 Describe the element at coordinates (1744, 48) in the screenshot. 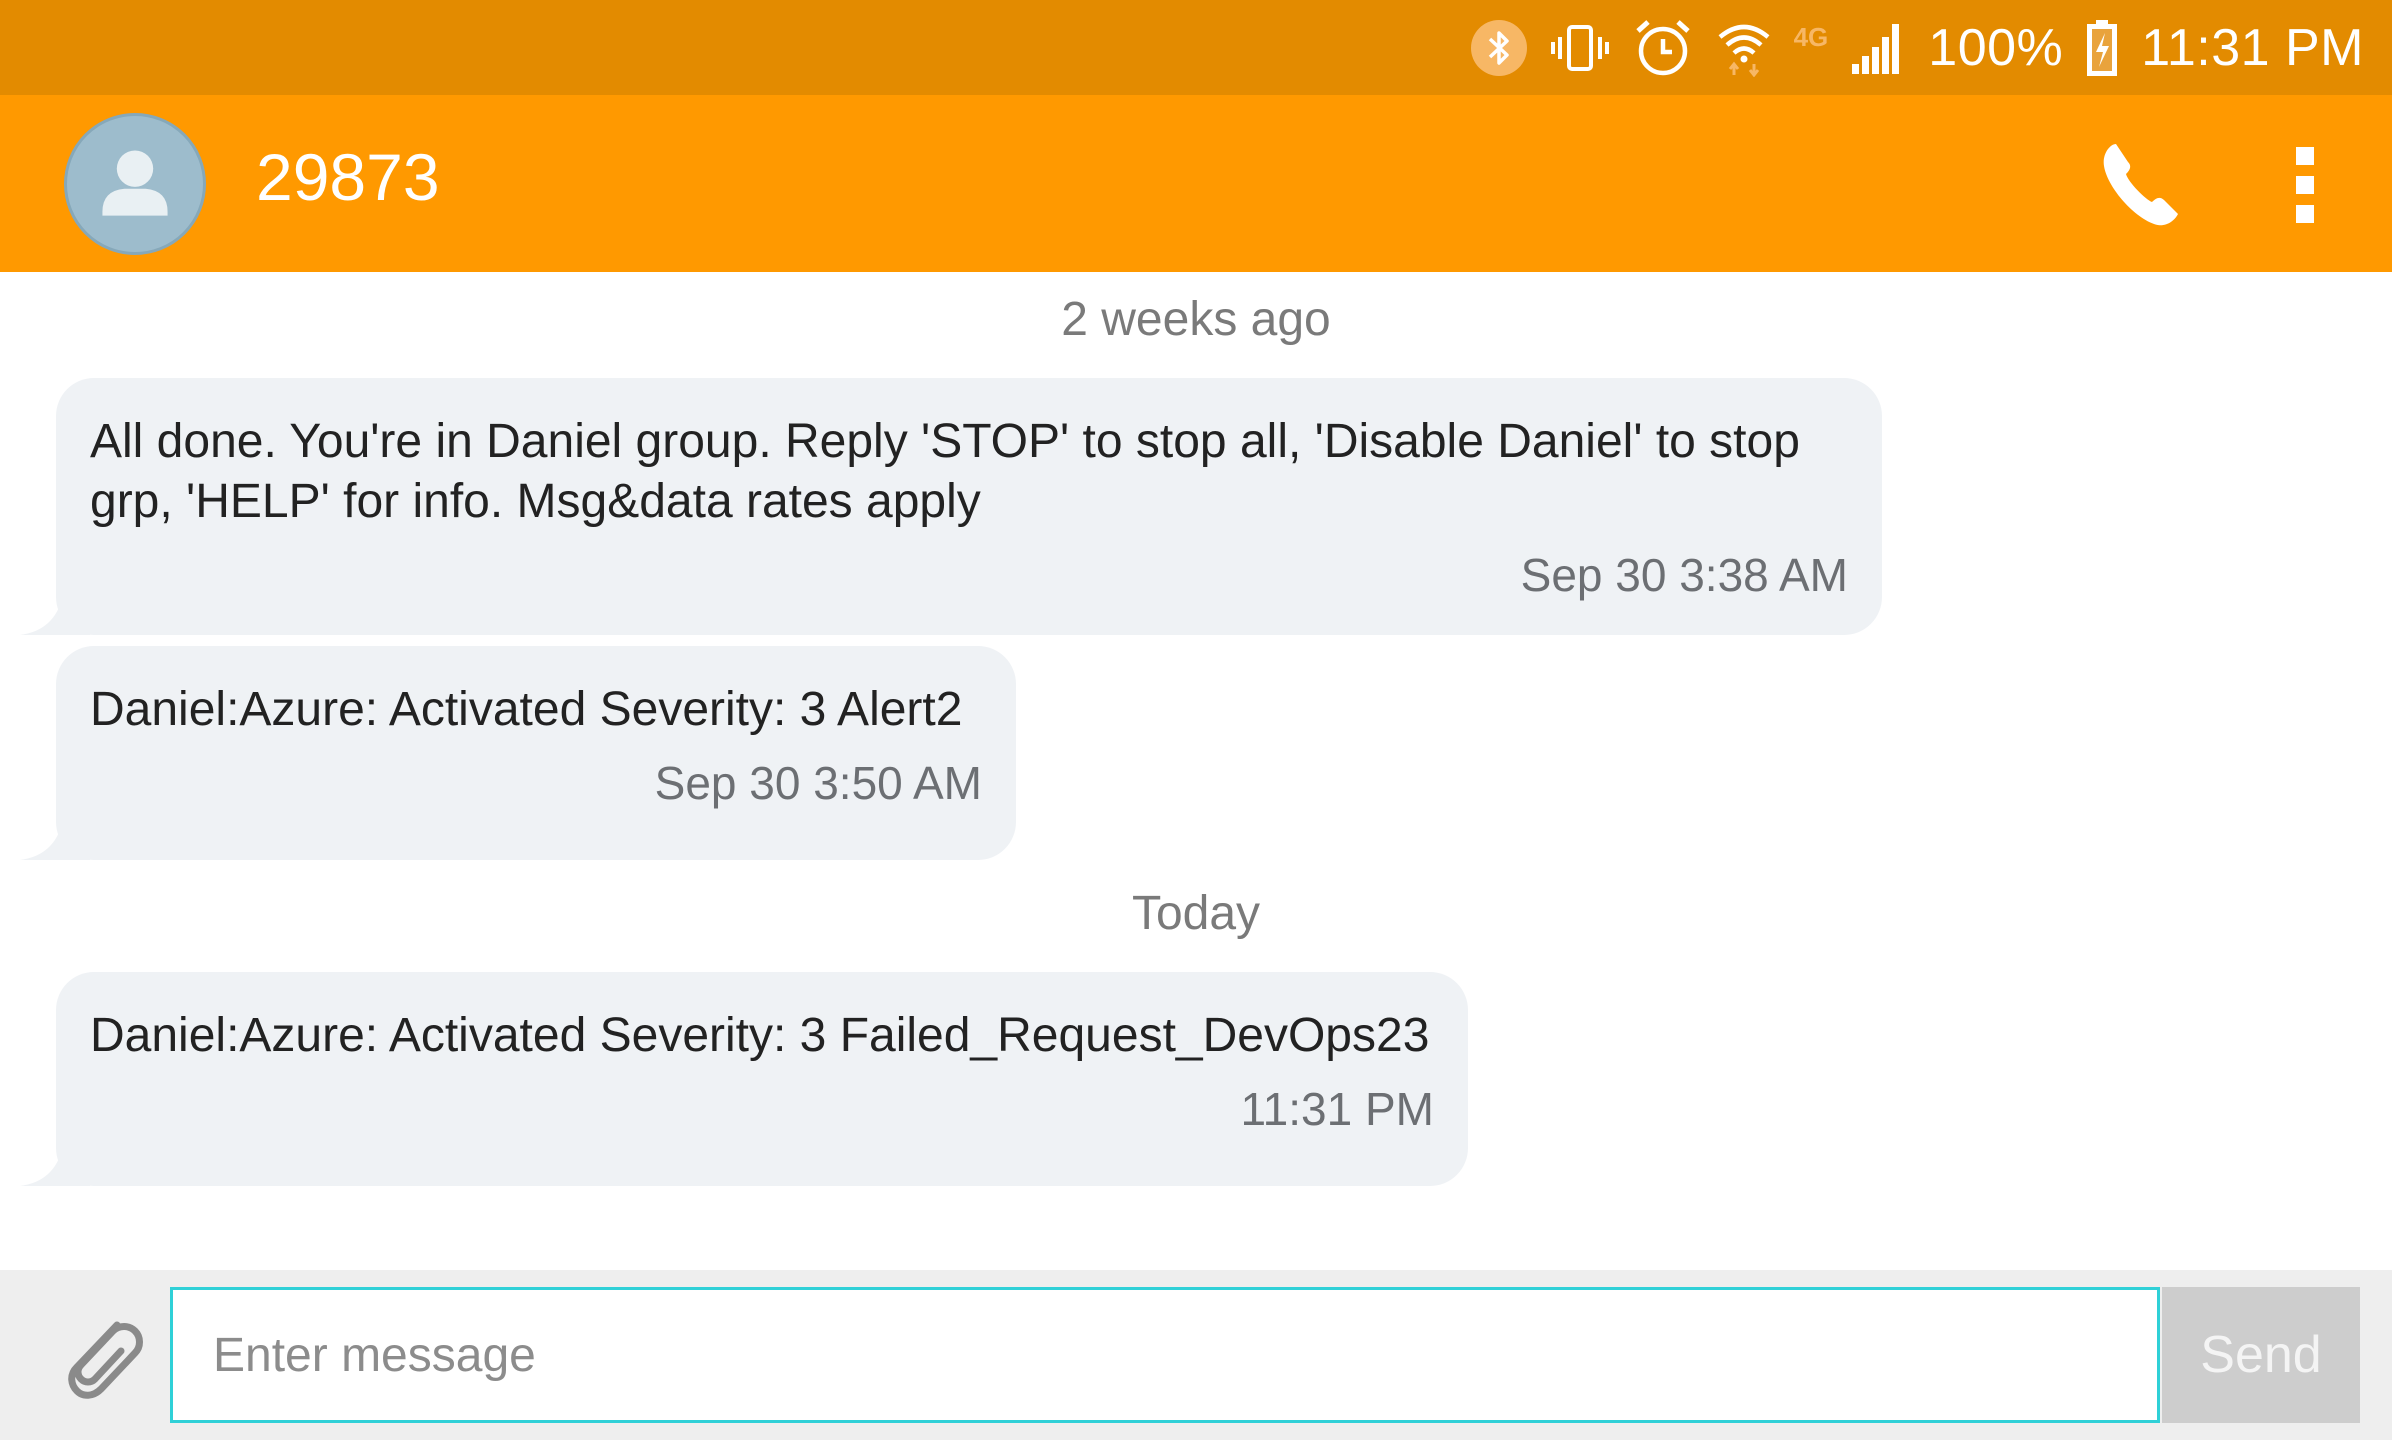

I see `wifi-icon` at that location.